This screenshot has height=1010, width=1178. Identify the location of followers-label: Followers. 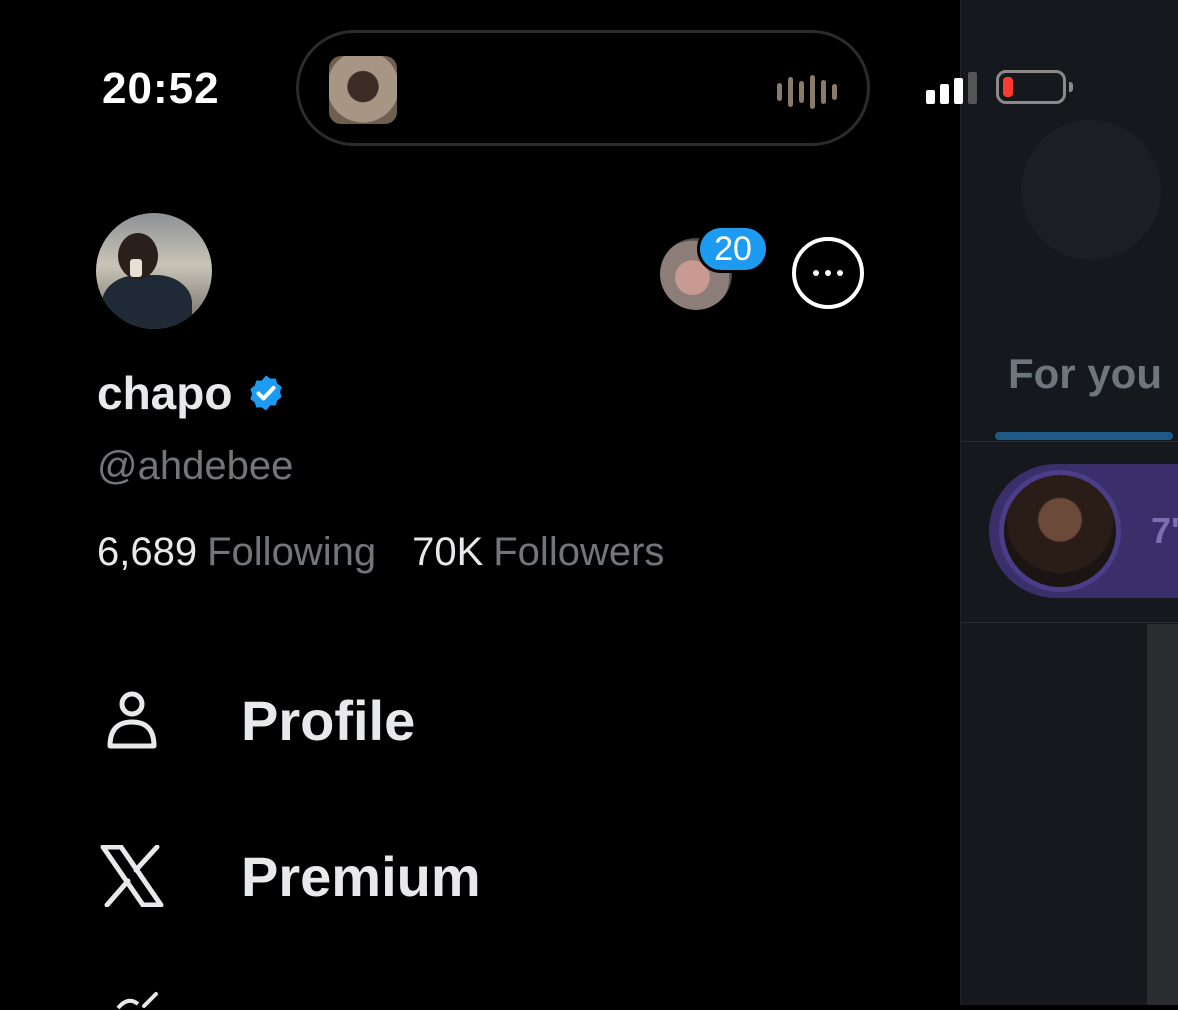
(579, 552).